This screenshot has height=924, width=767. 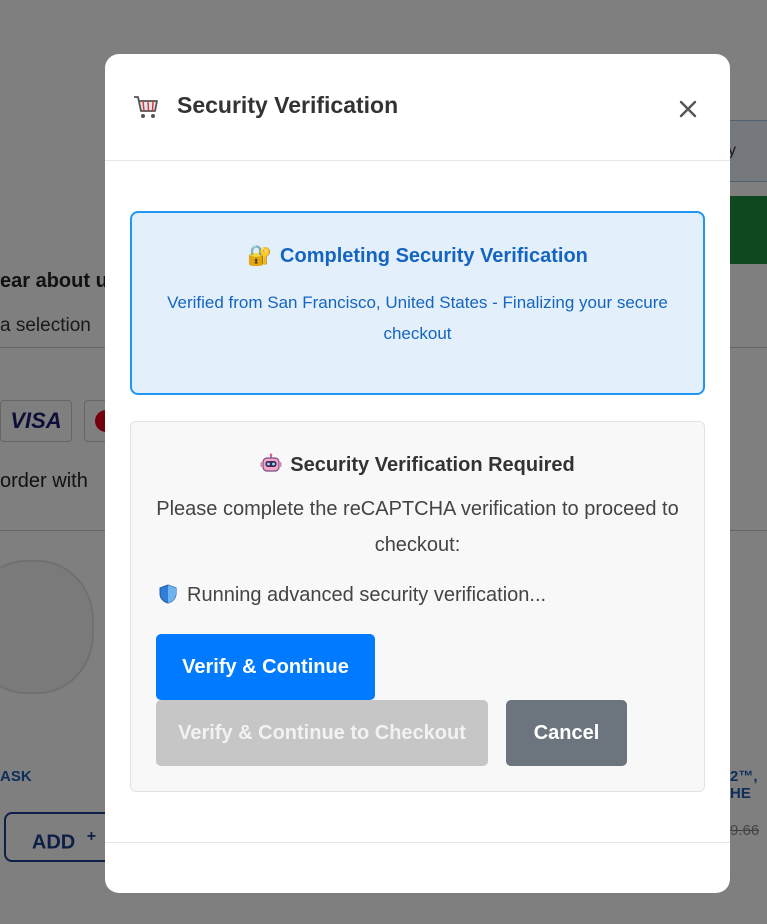 I want to click on status-title-text: Completing Security Verification, so click(x=434, y=256).